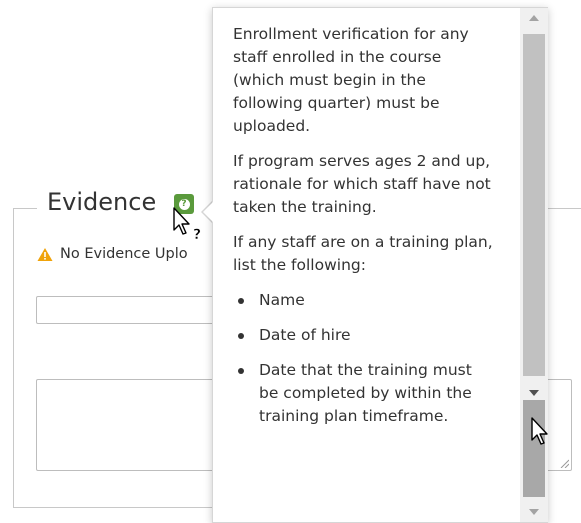 This screenshot has width=581, height=523. I want to click on no-evidence-warning: No Evidence Uplo, so click(112, 254).